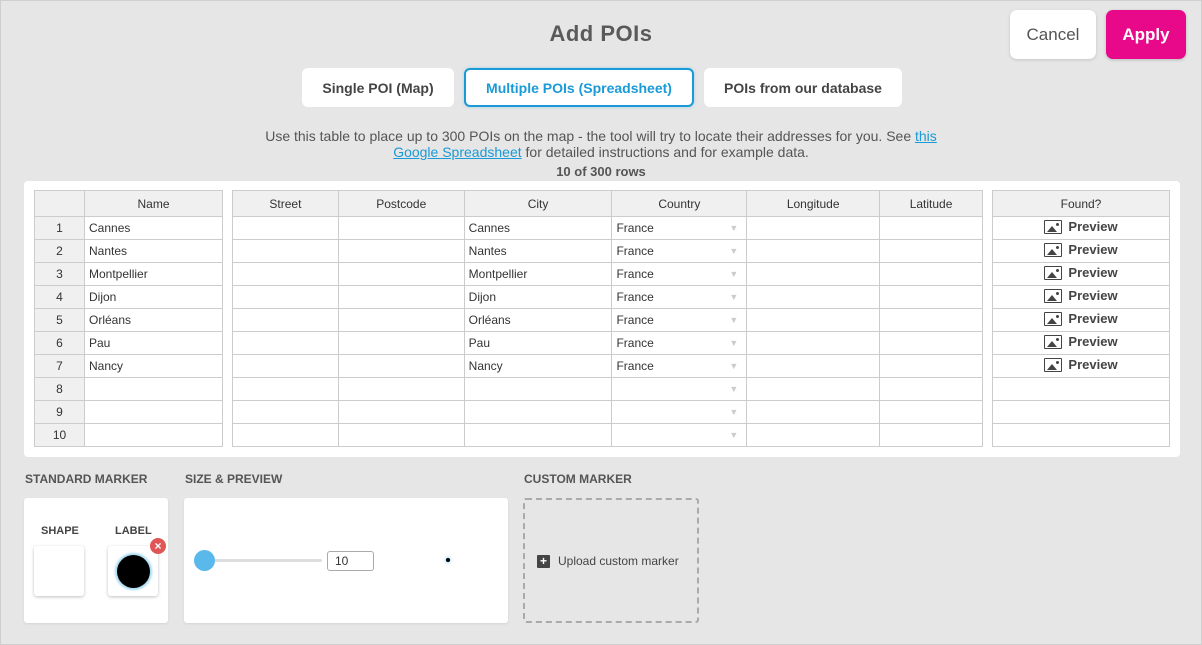 This screenshot has height=645, width=1202. I want to click on tab-single-poi: Single POI (Map), so click(378, 87).